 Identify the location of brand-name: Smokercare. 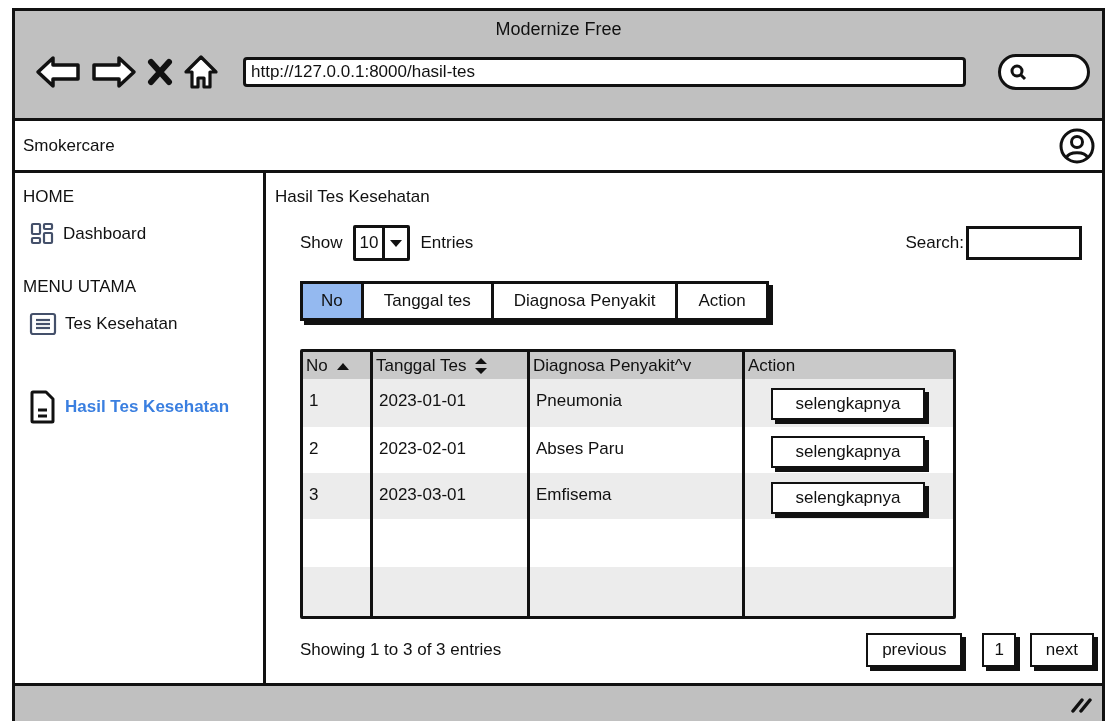
(69, 145).